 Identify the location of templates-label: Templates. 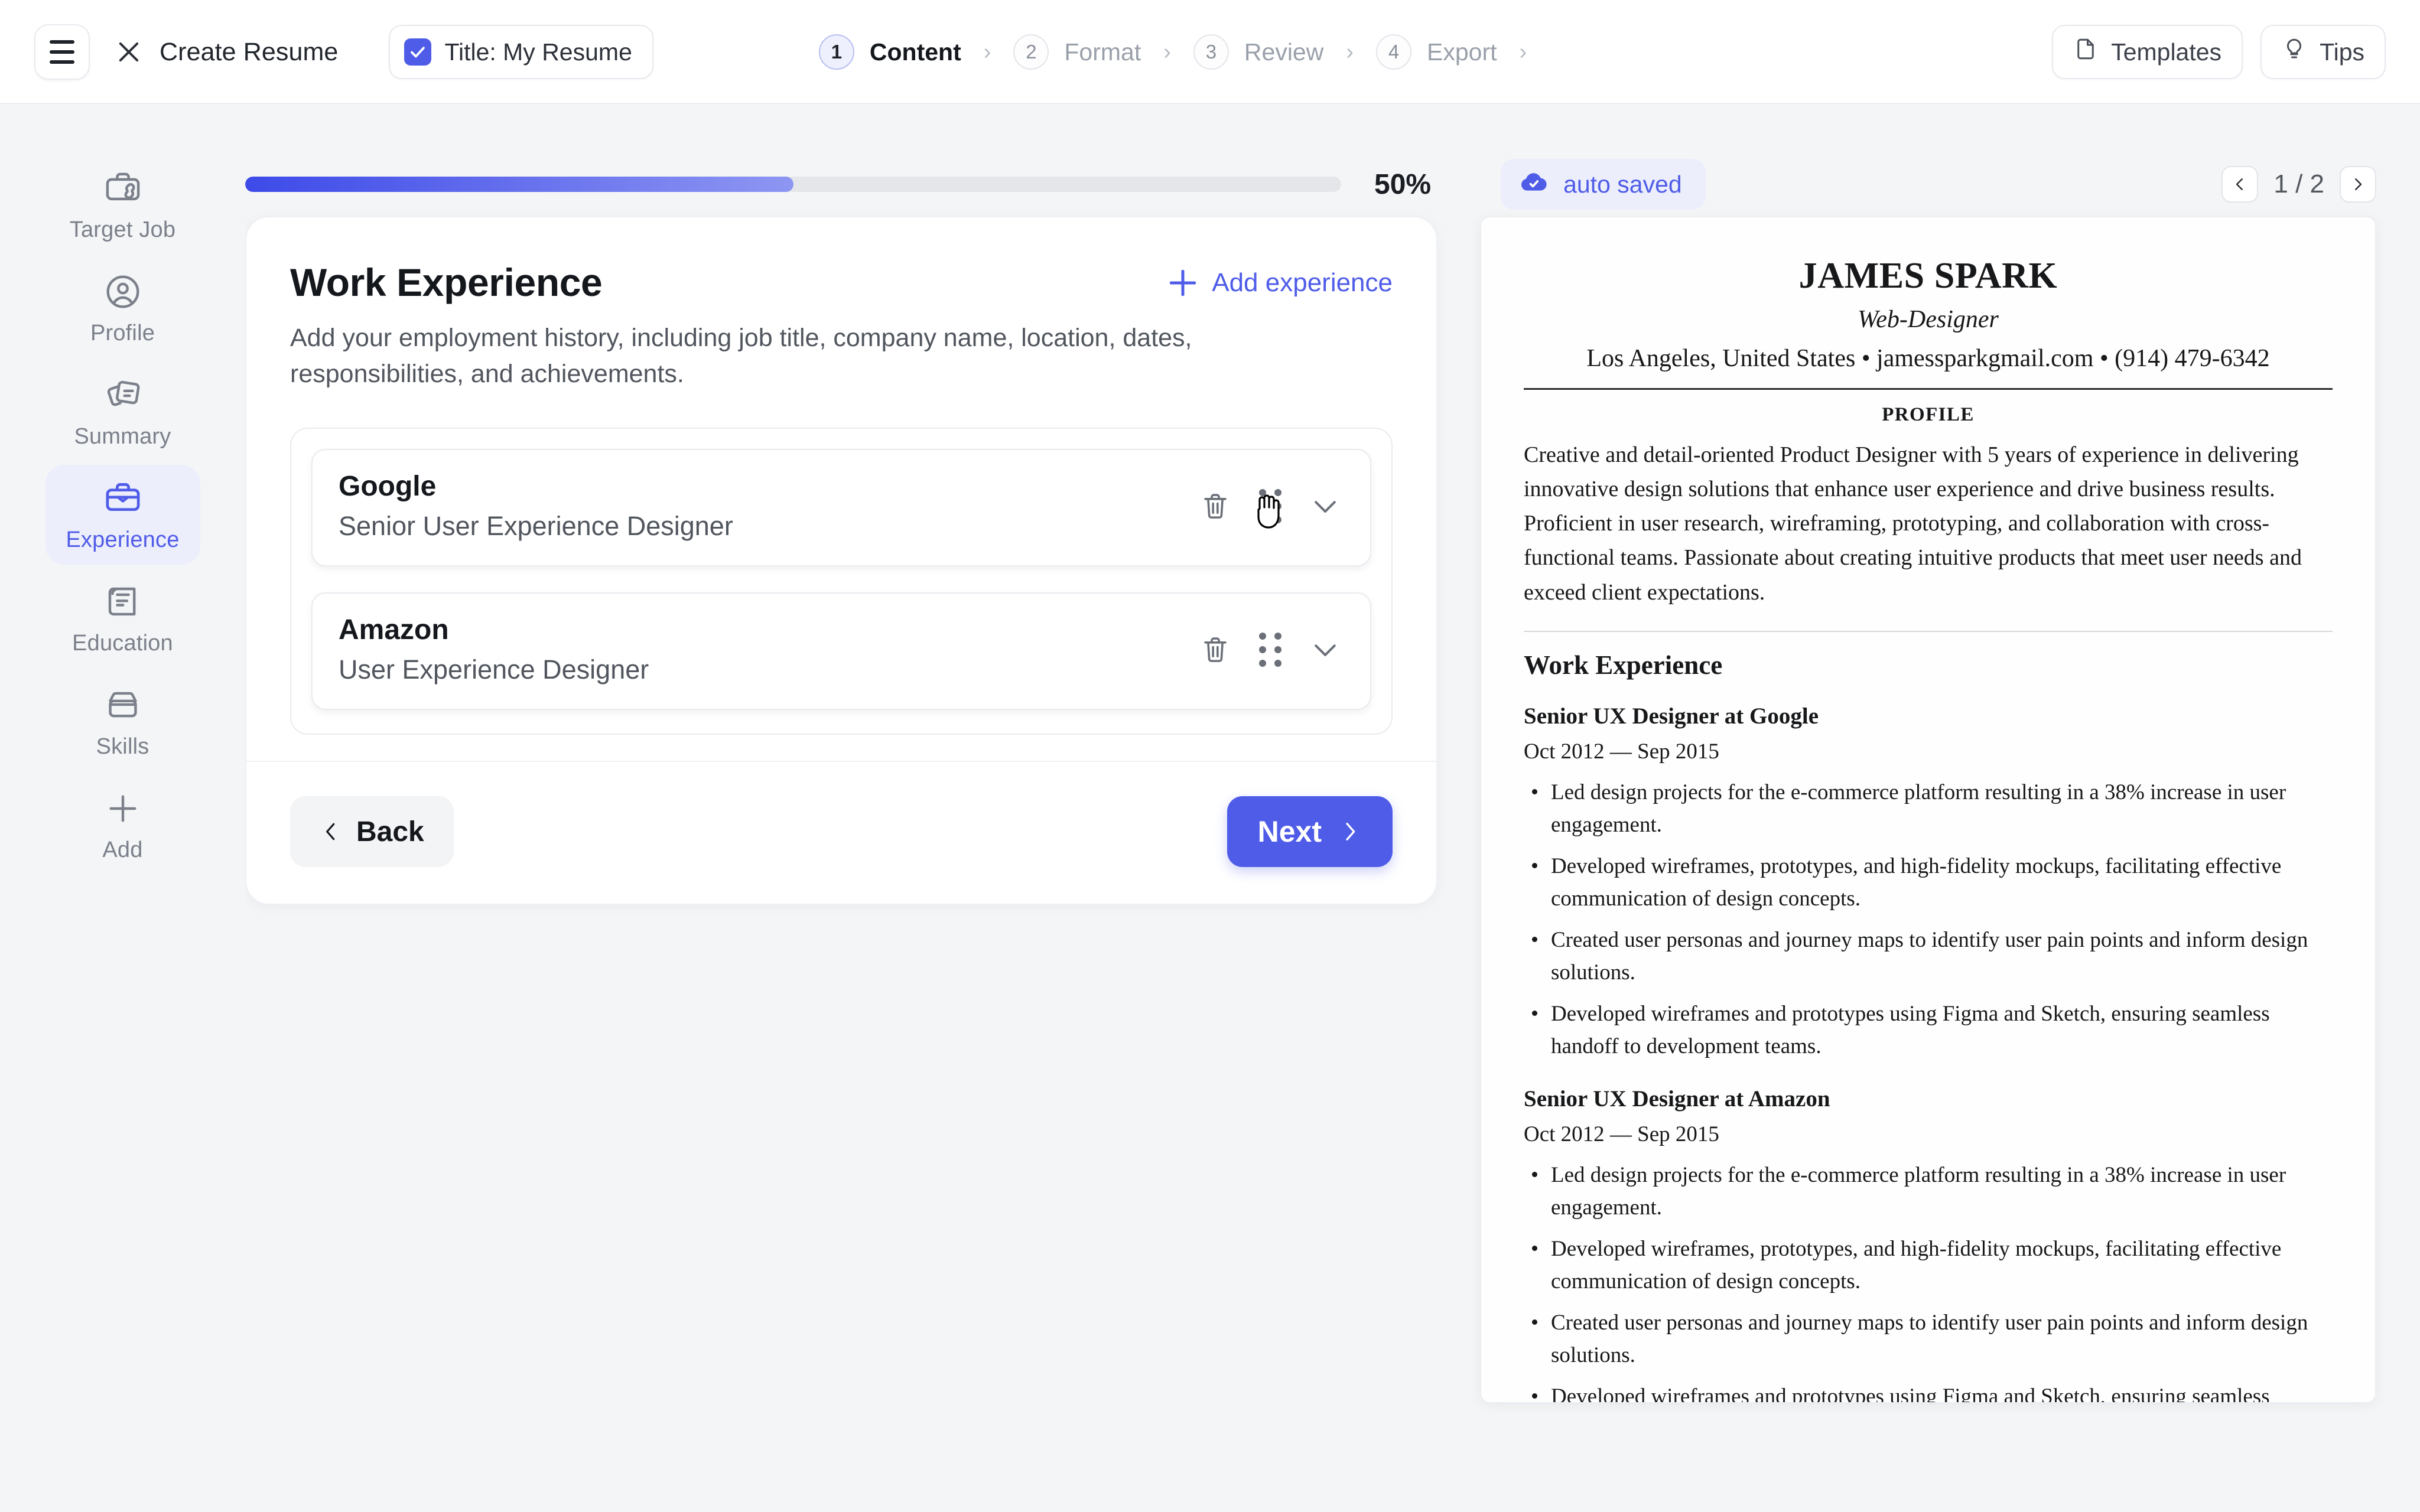
(2166, 52).